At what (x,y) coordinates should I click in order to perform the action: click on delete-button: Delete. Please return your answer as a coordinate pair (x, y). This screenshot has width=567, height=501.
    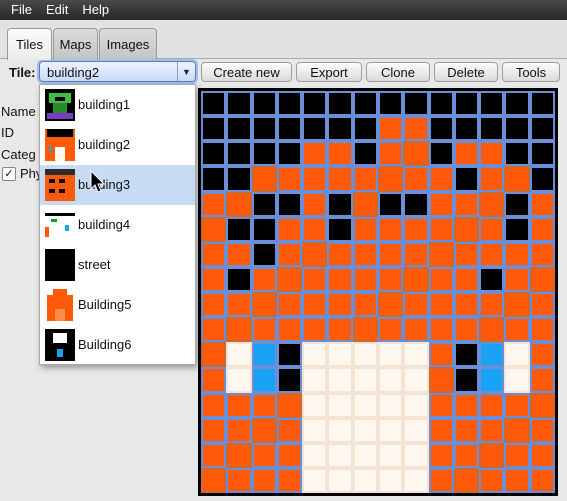
    Looking at the image, I should click on (466, 72).